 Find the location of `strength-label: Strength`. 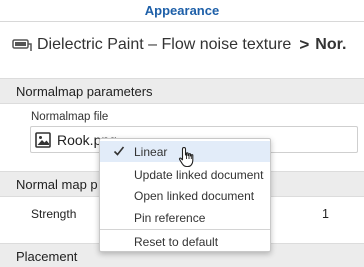

strength-label: Strength is located at coordinates (54, 214).